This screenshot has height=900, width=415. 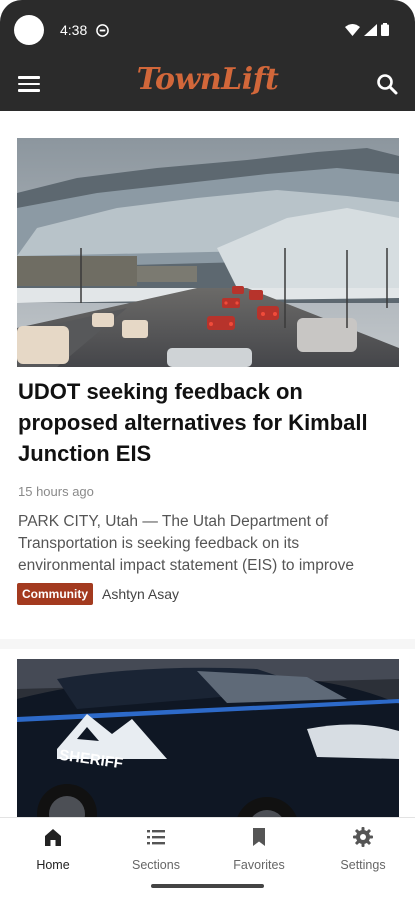 What do you see at coordinates (53, 849) in the screenshot?
I see `nav-home: Home` at bounding box center [53, 849].